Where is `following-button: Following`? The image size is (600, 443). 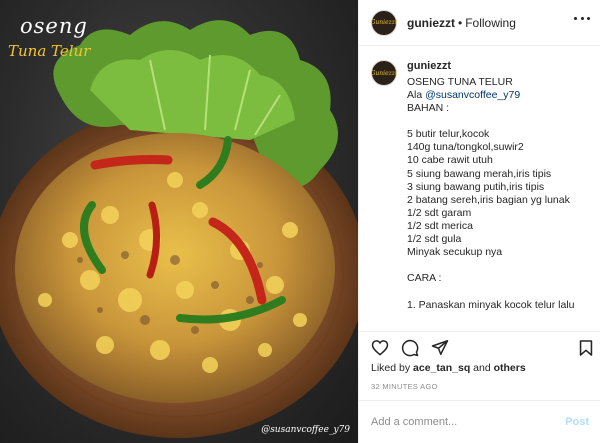
following-button: Following is located at coordinates (490, 23).